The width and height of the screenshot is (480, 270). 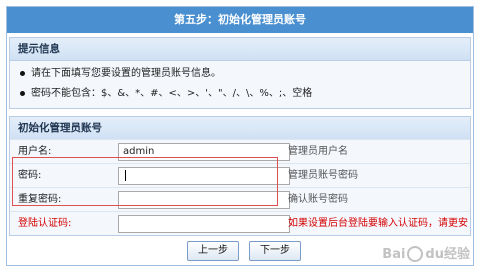 What do you see at coordinates (213, 251) in the screenshot?
I see `prev-step-button: 上一步` at bounding box center [213, 251].